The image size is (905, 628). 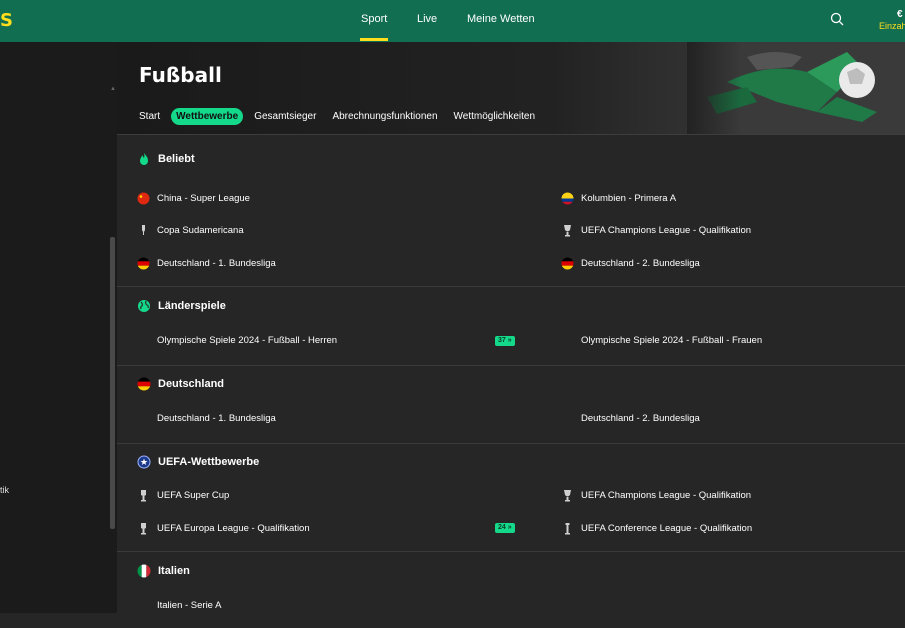 What do you see at coordinates (900, 14) in the screenshot?
I see `balance-display: €` at bounding box center [900, 14].